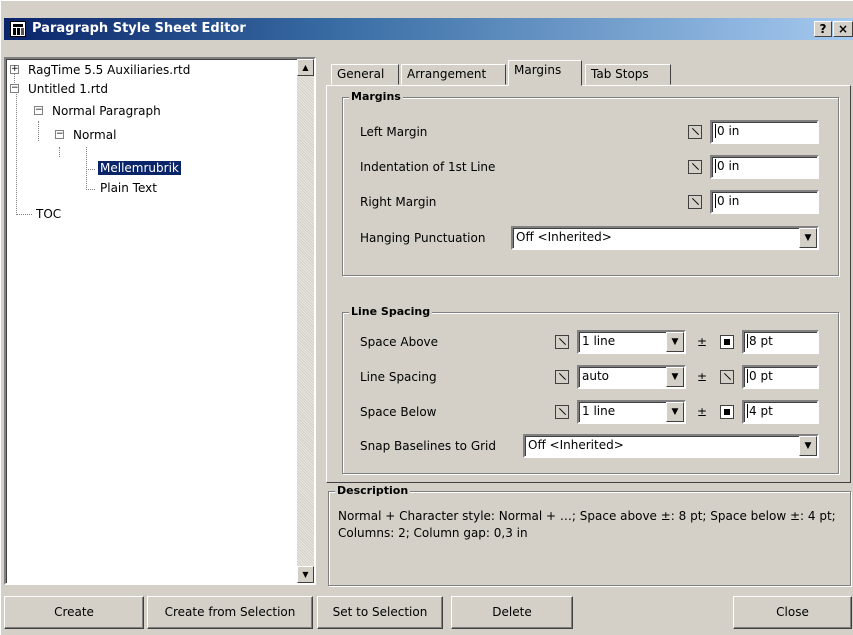 The image size is (853, 635). Describe the element at coordinates (18, 29) in the screenshot. I see `app-icon` at that location.